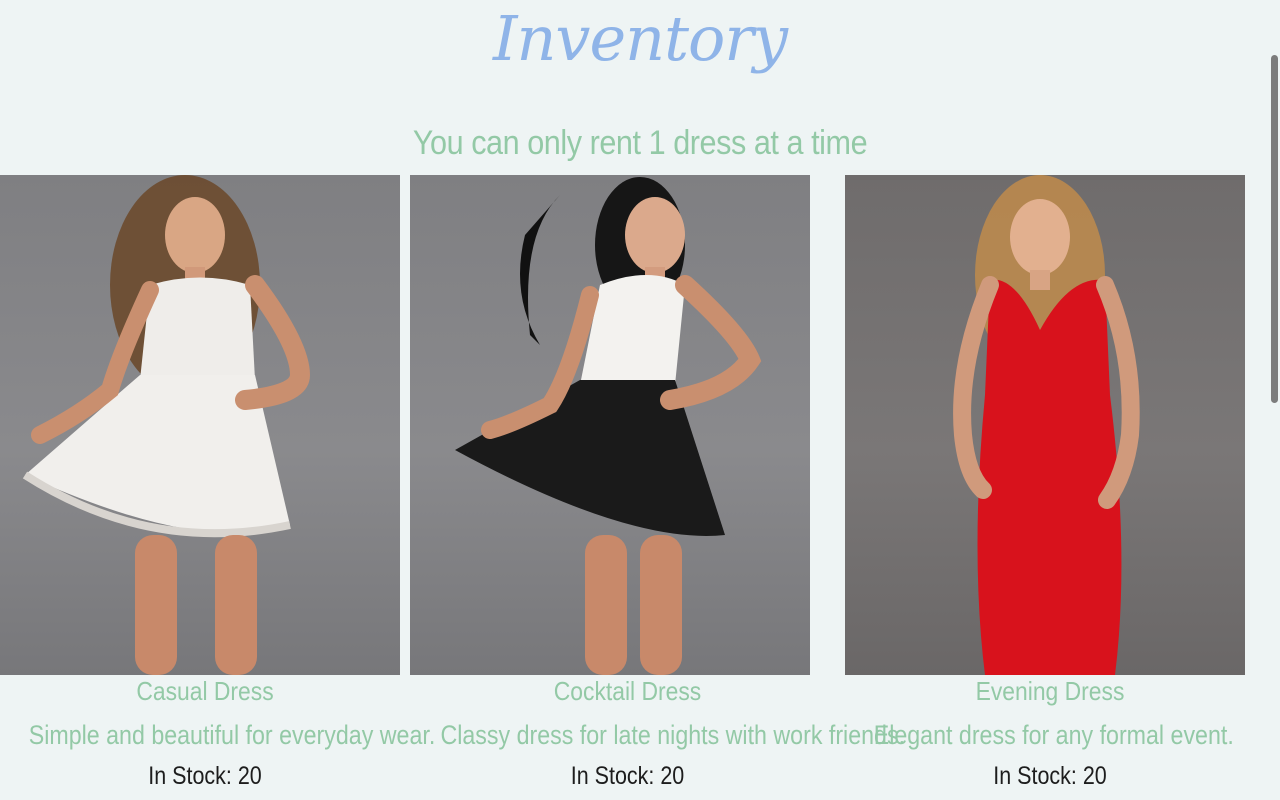 This screenshot has width=1280, height=800. Describe the element at coordinates (205, 691) in the screenshot. I see `dress-name-casual: Casual Dress` at that location.